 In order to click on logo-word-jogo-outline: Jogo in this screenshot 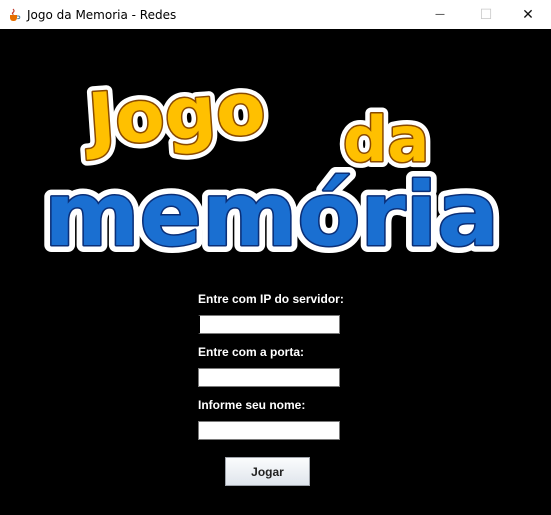, I will do `click(174, 117)`.